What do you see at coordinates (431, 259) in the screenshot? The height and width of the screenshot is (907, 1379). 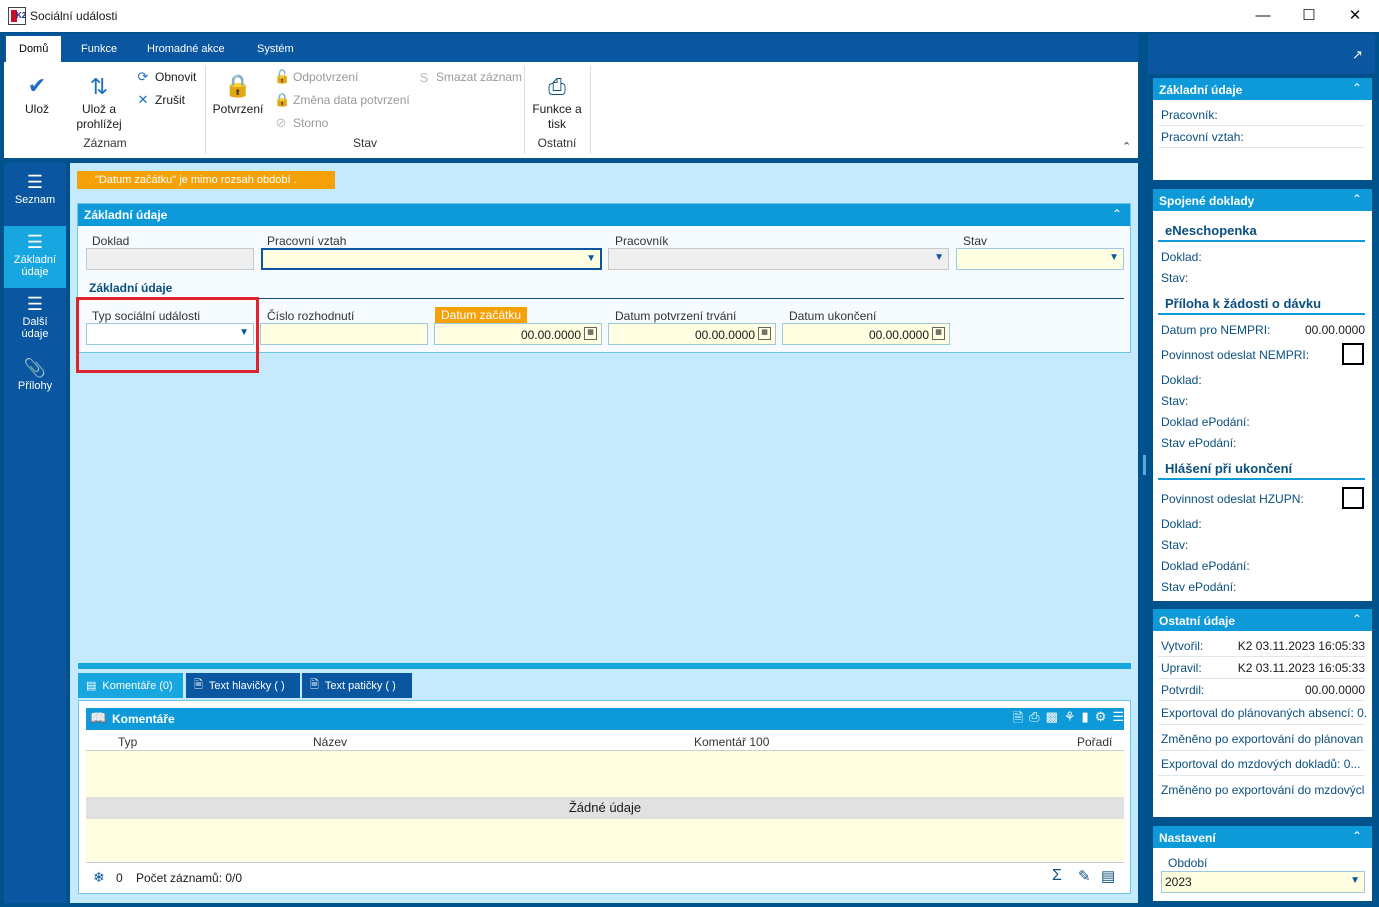 I see `pracovni-vztah-select: ▼` at bounding box center [431, 259].